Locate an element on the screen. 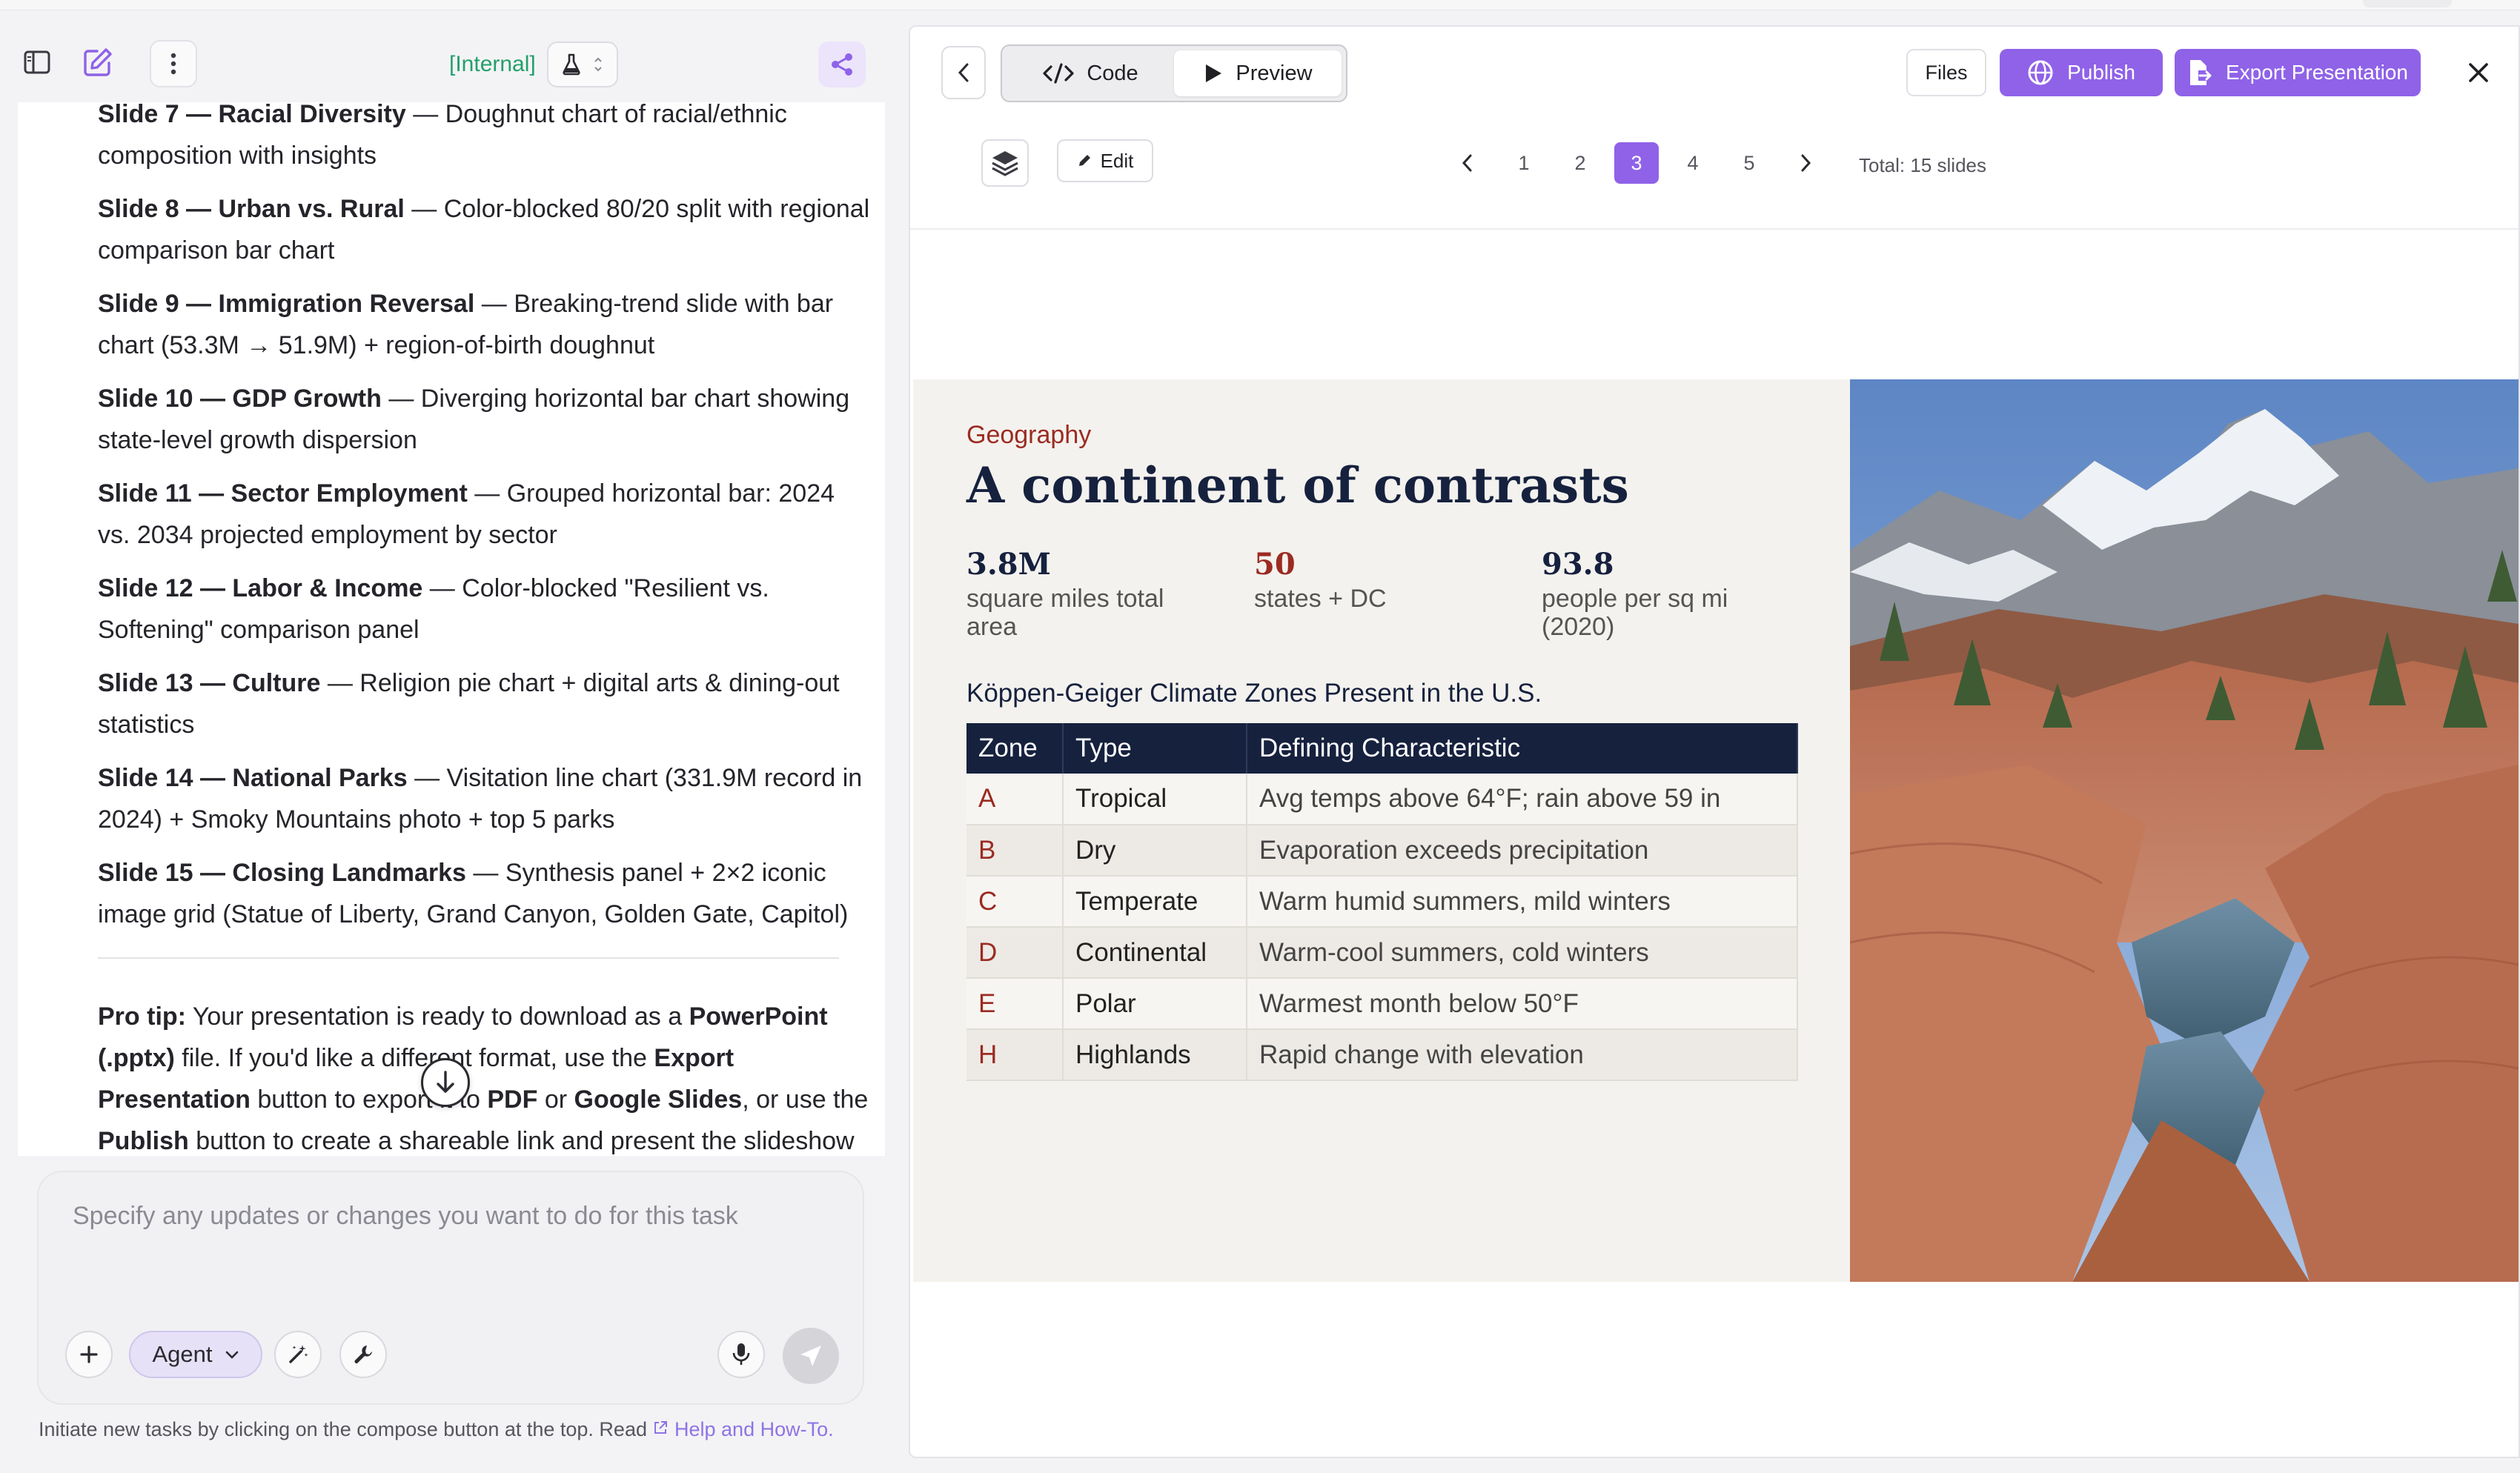  type-cell: Tropical is located at coordinates (1155, 799).